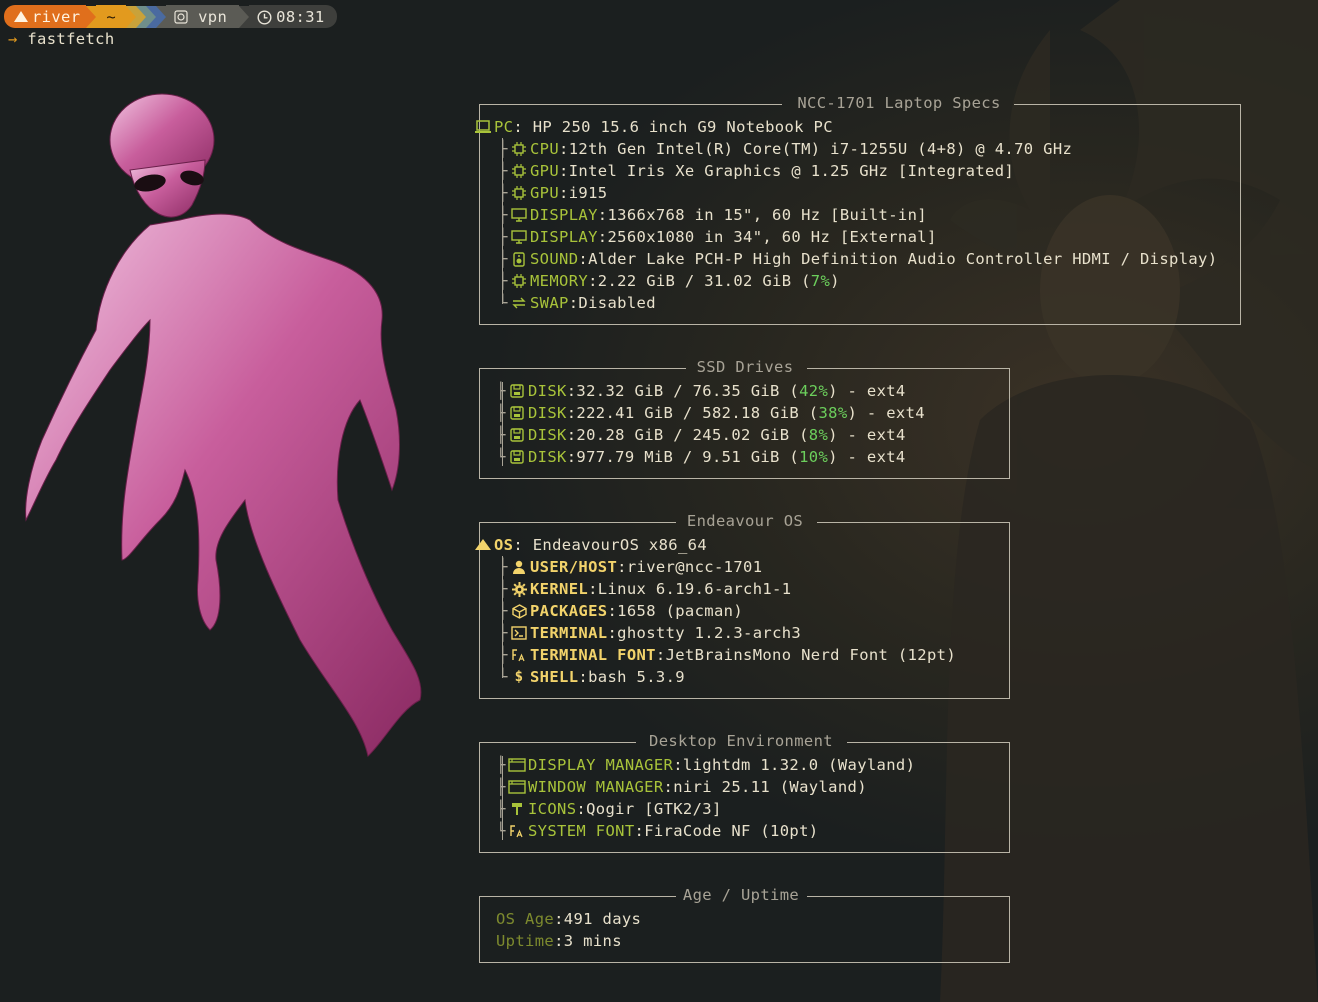  I want to click on de-row: ├ ICONS: Qogir [GTK2/3], so click(704, 809).